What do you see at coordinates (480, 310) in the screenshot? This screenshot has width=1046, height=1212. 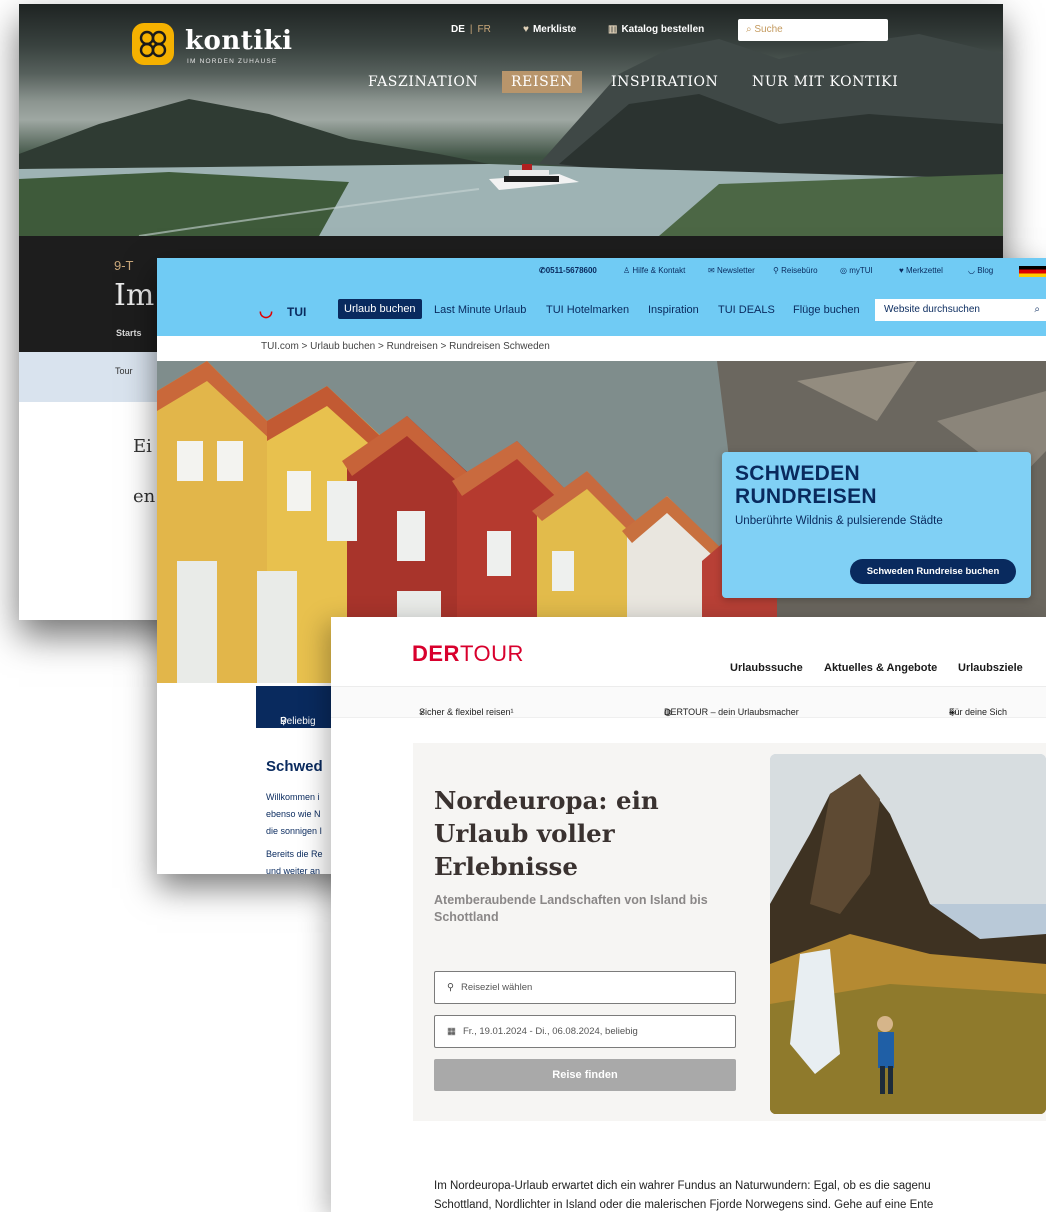 I see `nav-last-minute: Last Minute Urlaub` at bounding box center [480, 310].